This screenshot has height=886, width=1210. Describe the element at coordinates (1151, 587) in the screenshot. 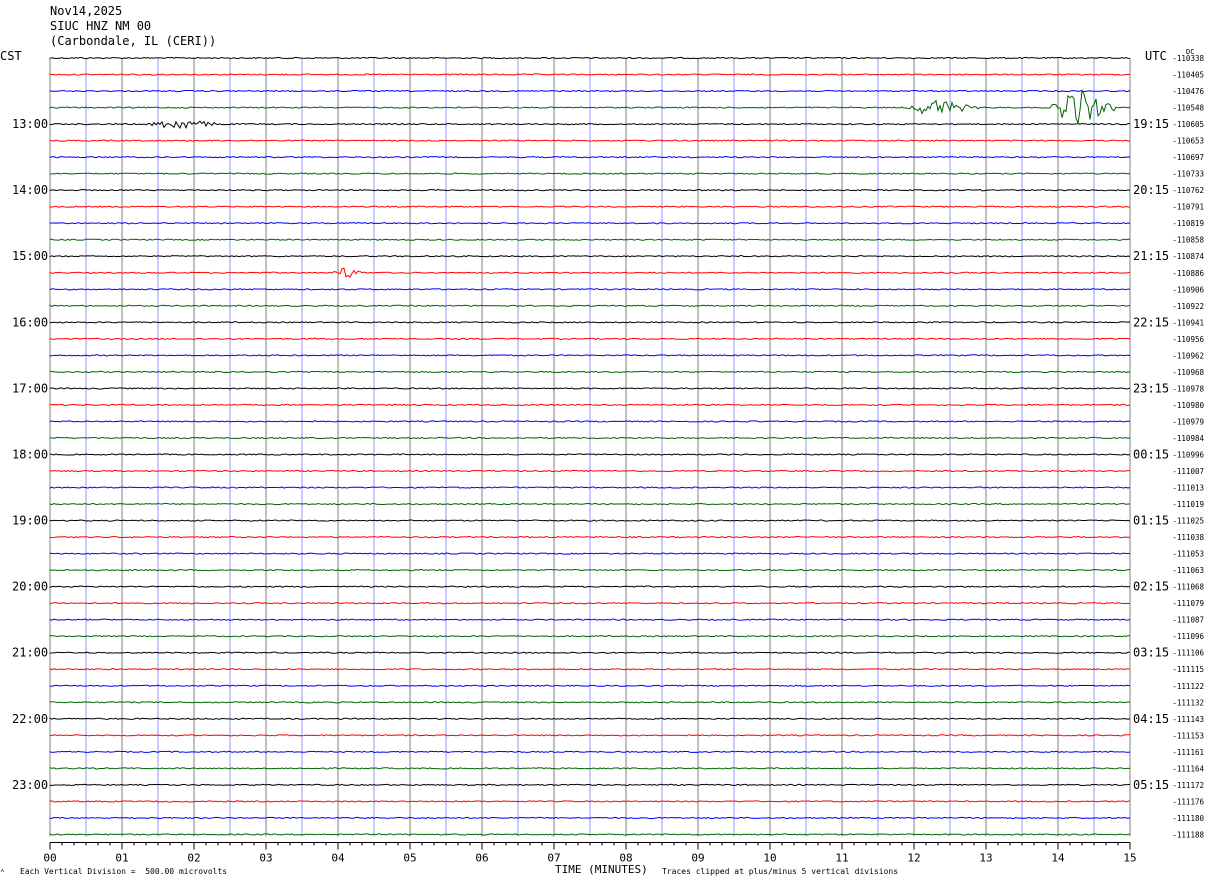

I see `right-hour-label: 02:15` at that location.